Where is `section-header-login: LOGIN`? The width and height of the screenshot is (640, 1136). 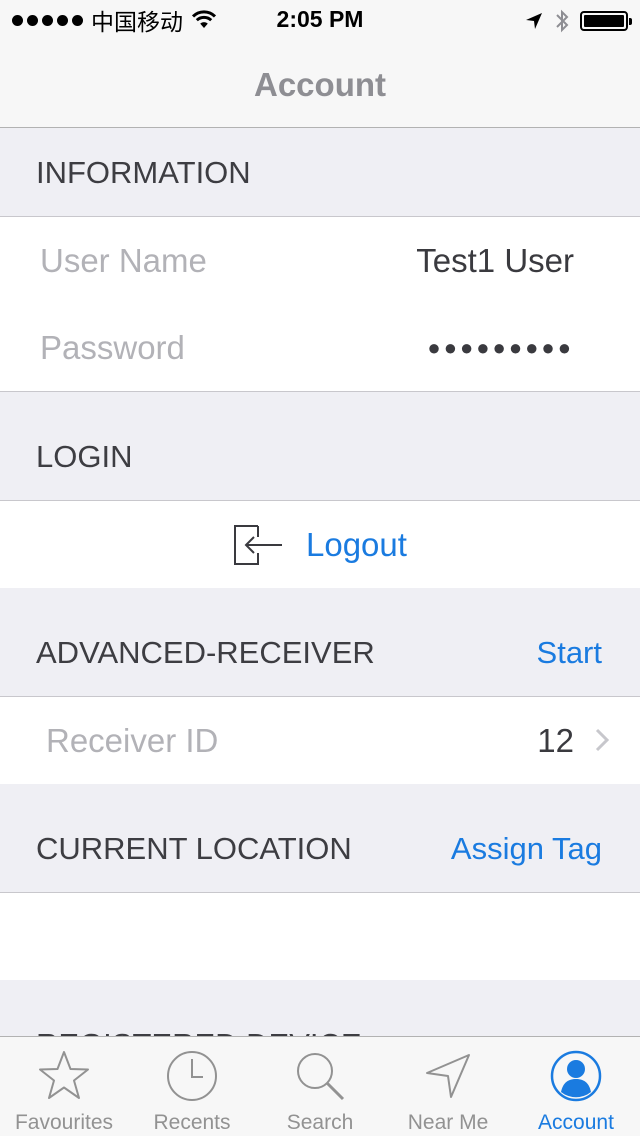 section-header-login: LOGIN is located at coordinates (320, 446).